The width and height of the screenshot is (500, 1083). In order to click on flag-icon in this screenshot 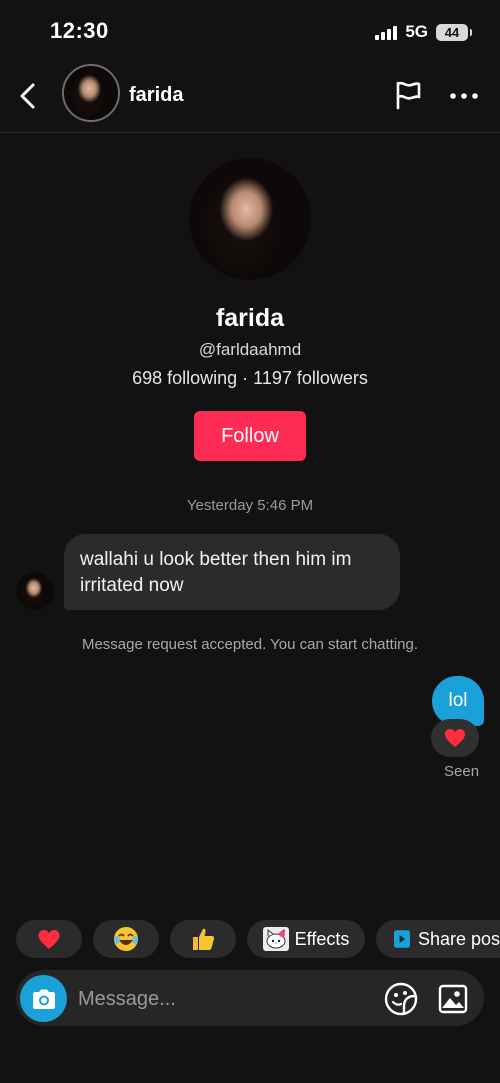, I will do `click(408, 95)`.